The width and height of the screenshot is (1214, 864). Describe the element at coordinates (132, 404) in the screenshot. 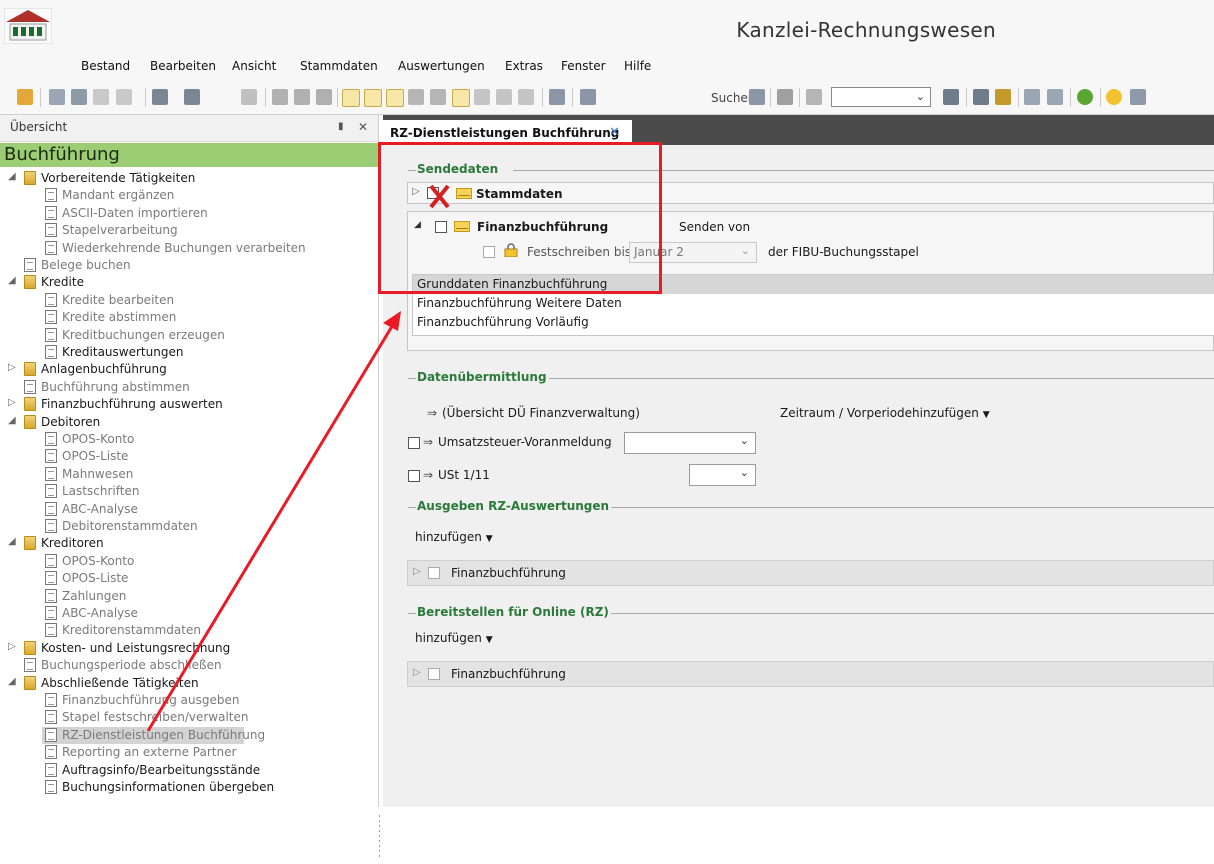

I see `tree-item-label: Finanzbuchführung auswerten` at that location.